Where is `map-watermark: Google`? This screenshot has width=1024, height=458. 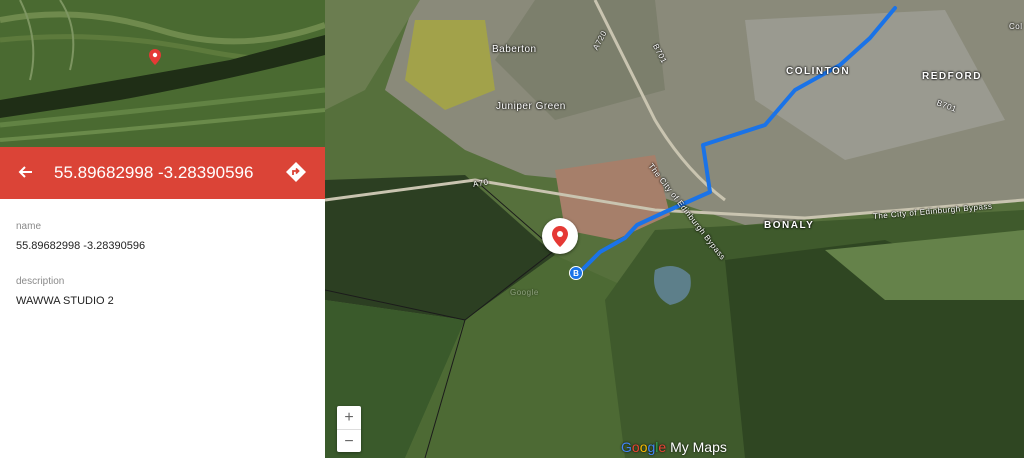 map-watermark: Google is located at coordinates (524, 292).